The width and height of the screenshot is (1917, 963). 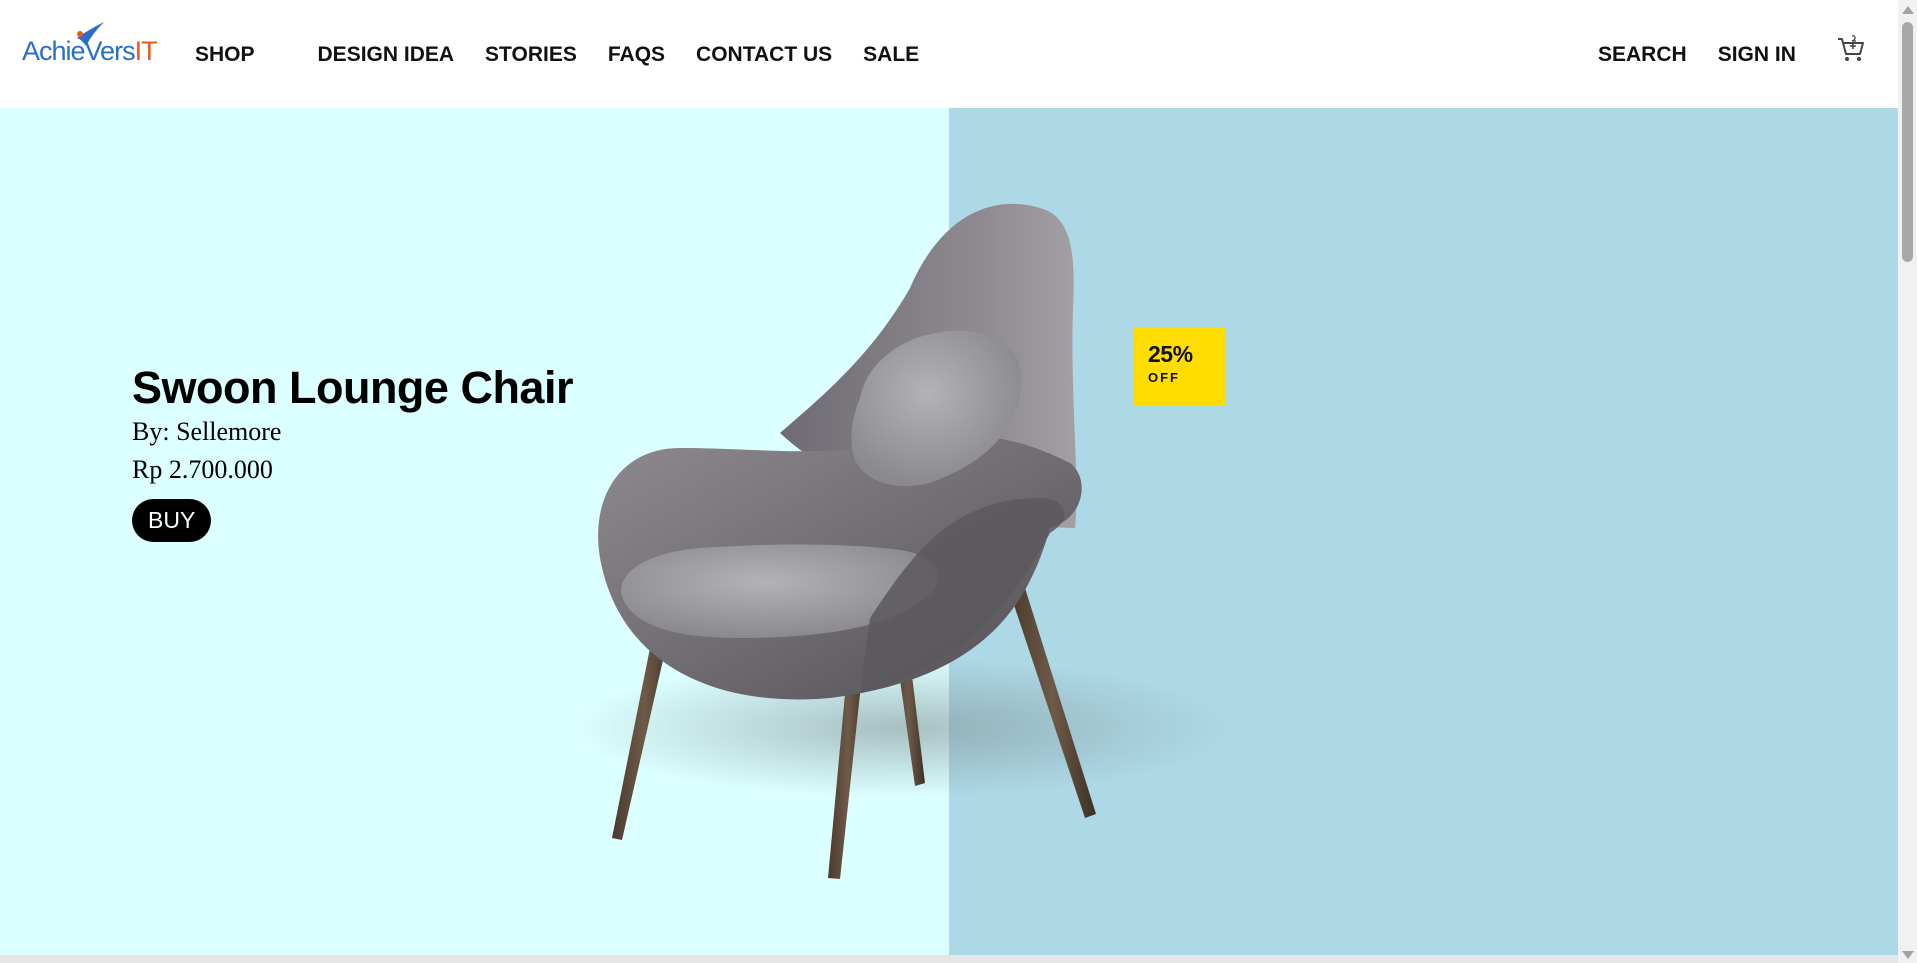 What do you see at coordinates (531, 55) in the screenshot?
I see `nav-stories: STORIES` at bounding box center [531, 55].